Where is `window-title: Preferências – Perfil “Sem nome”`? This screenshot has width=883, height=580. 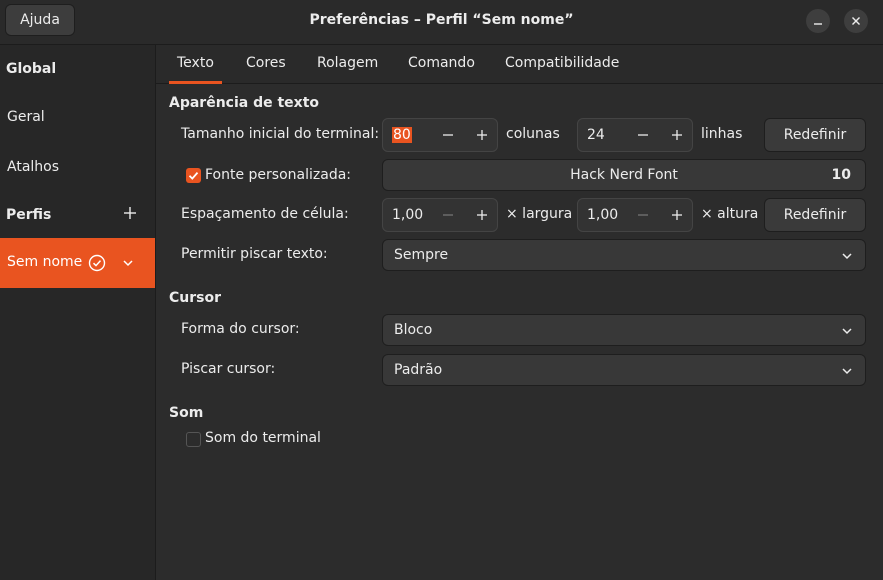
window-title: Preferências – Perfil “Sem nome” is located at coordinates (441, 20).